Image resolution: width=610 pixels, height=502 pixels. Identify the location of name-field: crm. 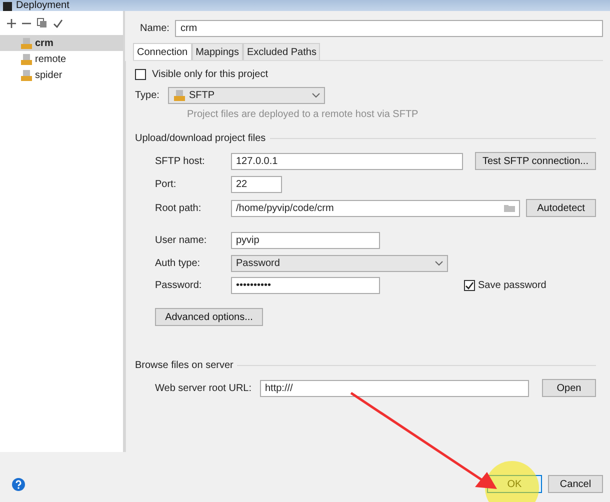
(389, 28).